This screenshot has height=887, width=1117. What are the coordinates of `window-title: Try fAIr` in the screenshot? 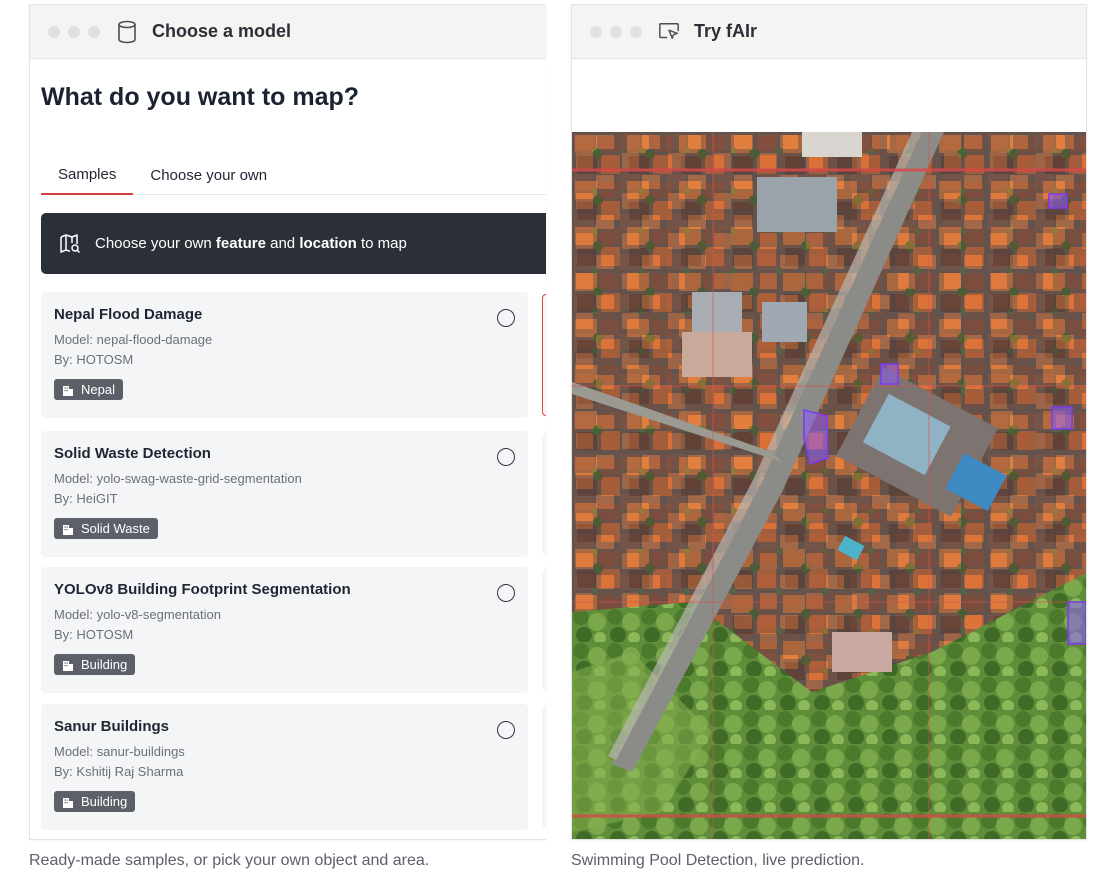 It's located at (726, 31).